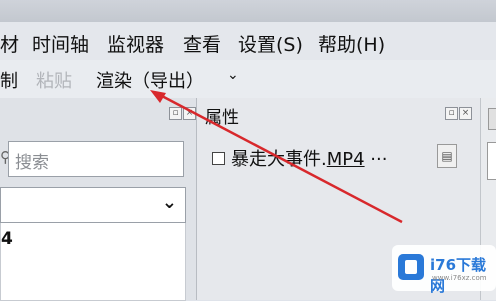 Image resolution: width=496 pixels, height=301 pixels. What do you see at coordinates (270, 43) in the screenshot?
I see `menu-settings: 设置(S)` at bounding box center [270, 43].